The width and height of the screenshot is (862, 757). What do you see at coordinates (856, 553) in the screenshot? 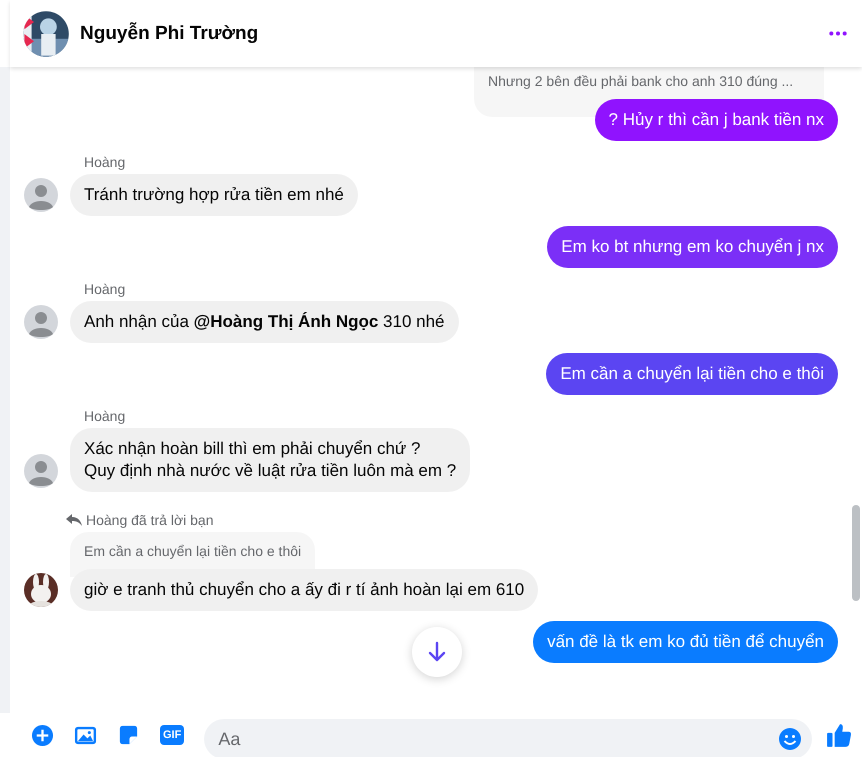
I see `scrollbar-thumb` at bounding box center [856, 553].